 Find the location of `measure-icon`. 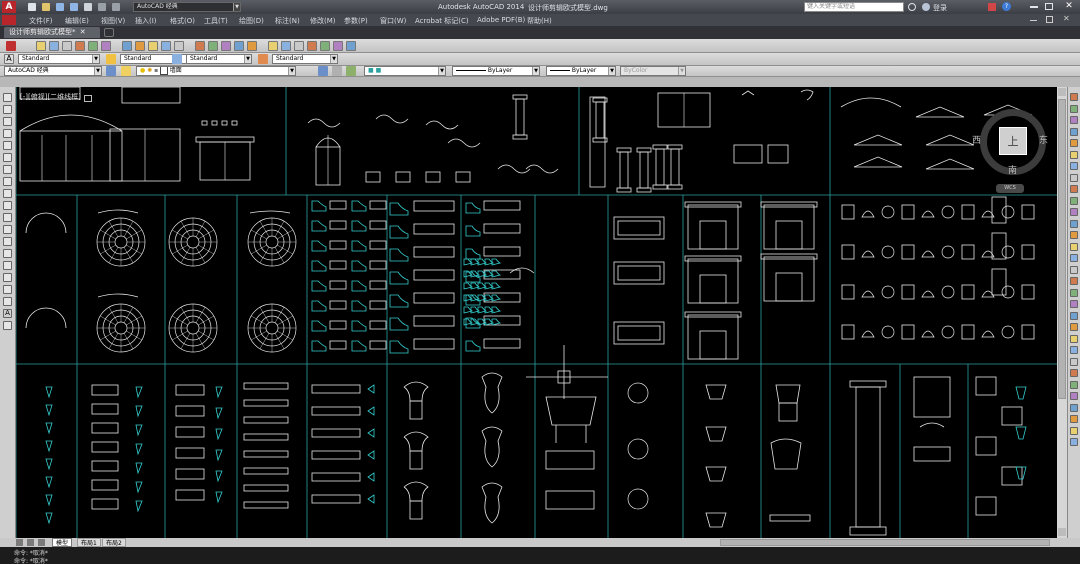

measure-icon is located at coordinates (1074, 350).